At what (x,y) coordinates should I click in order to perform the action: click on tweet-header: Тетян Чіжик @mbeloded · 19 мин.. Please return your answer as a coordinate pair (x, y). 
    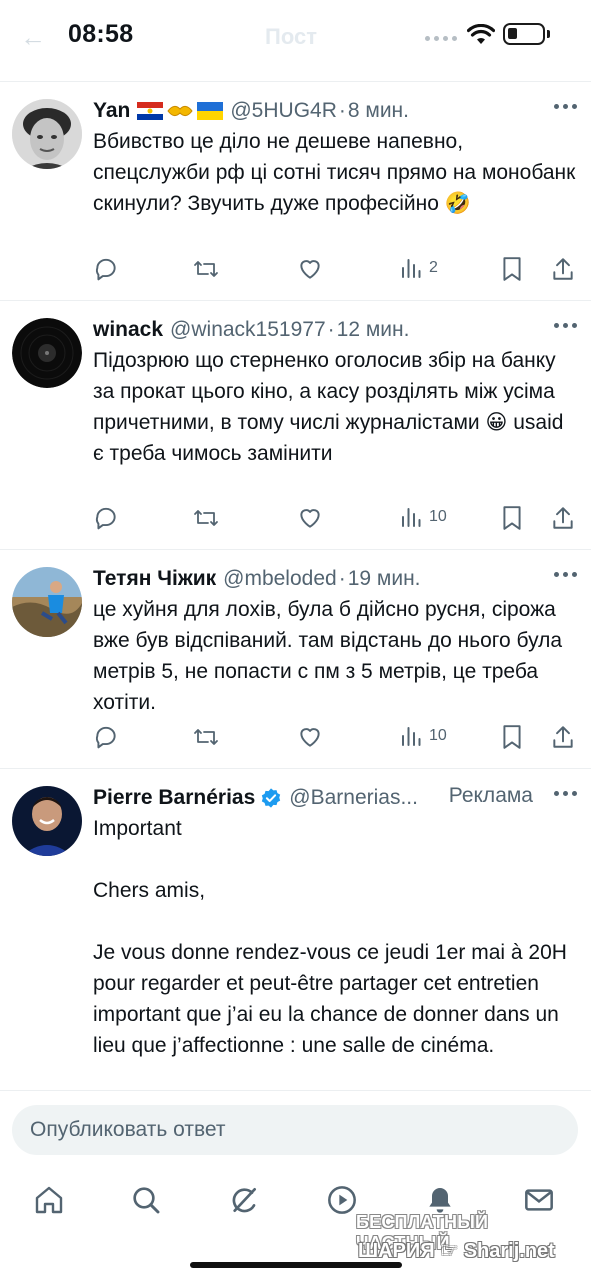
    Looking at the image, I should click on (335, 579).